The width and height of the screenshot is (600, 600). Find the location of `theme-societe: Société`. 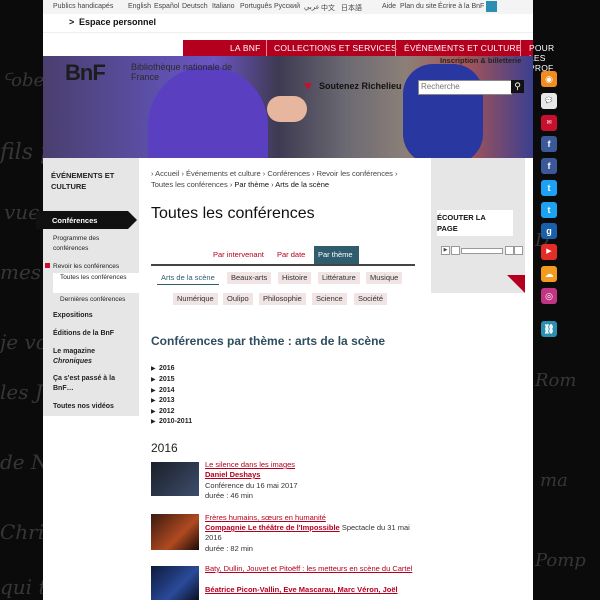

theme-societe: Société is located at coordinates (371, 299).